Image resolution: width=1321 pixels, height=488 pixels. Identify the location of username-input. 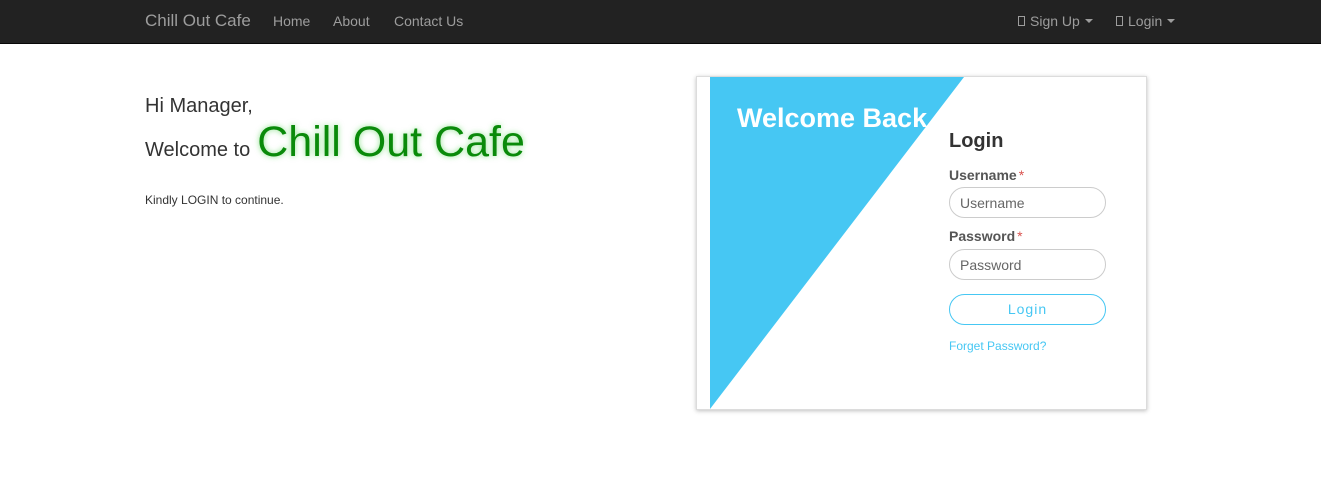
(1027, 202).